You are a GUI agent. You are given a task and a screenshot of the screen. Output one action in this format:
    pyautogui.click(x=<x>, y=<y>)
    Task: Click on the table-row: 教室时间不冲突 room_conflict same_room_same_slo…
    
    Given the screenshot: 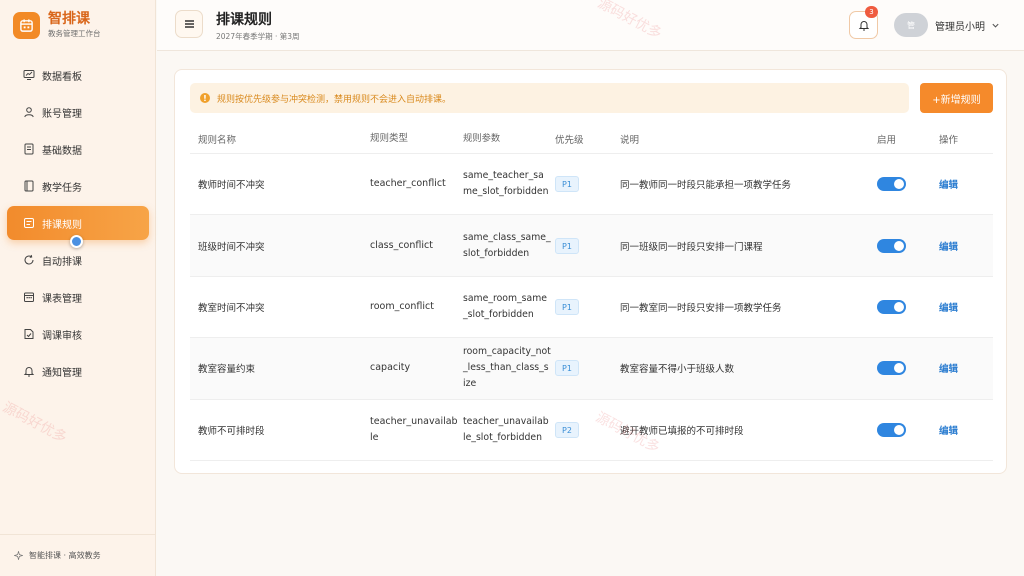 What is the action you would take?
    pyautogui.click(x=591, y=308)
    